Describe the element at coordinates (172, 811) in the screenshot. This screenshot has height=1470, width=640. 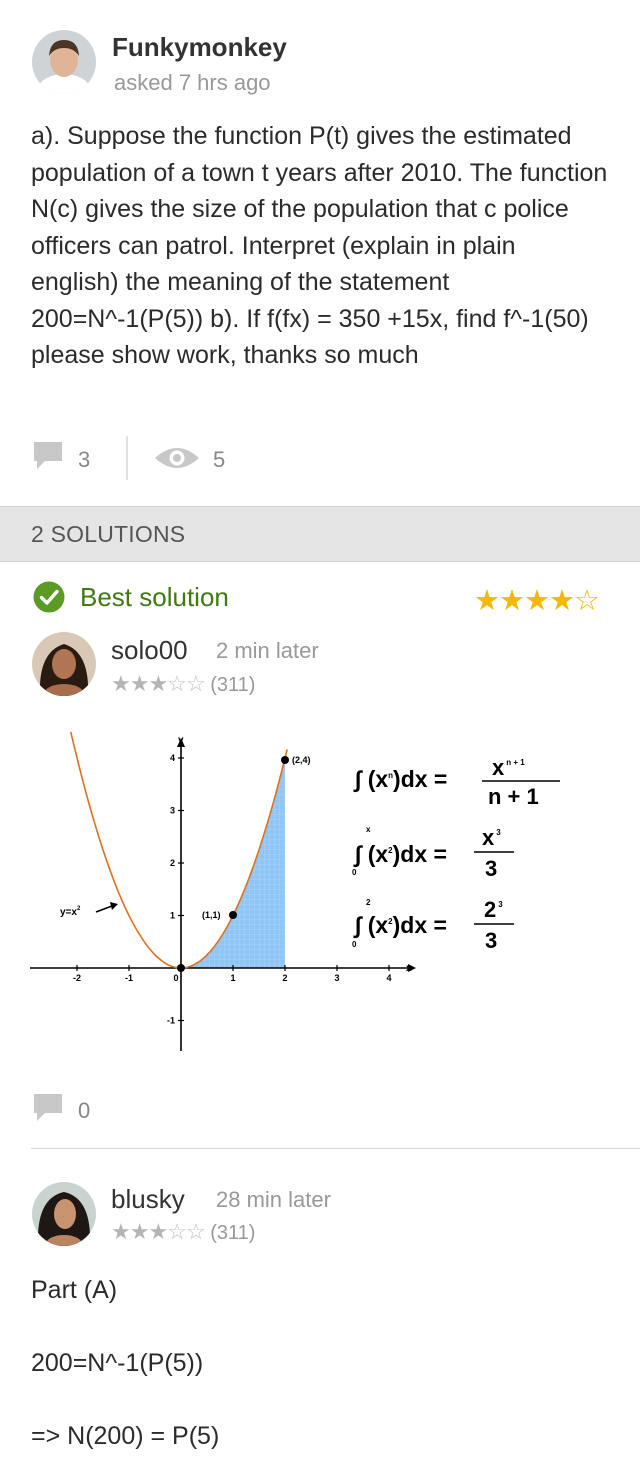
I see `y-tick-label: 3` at that location.